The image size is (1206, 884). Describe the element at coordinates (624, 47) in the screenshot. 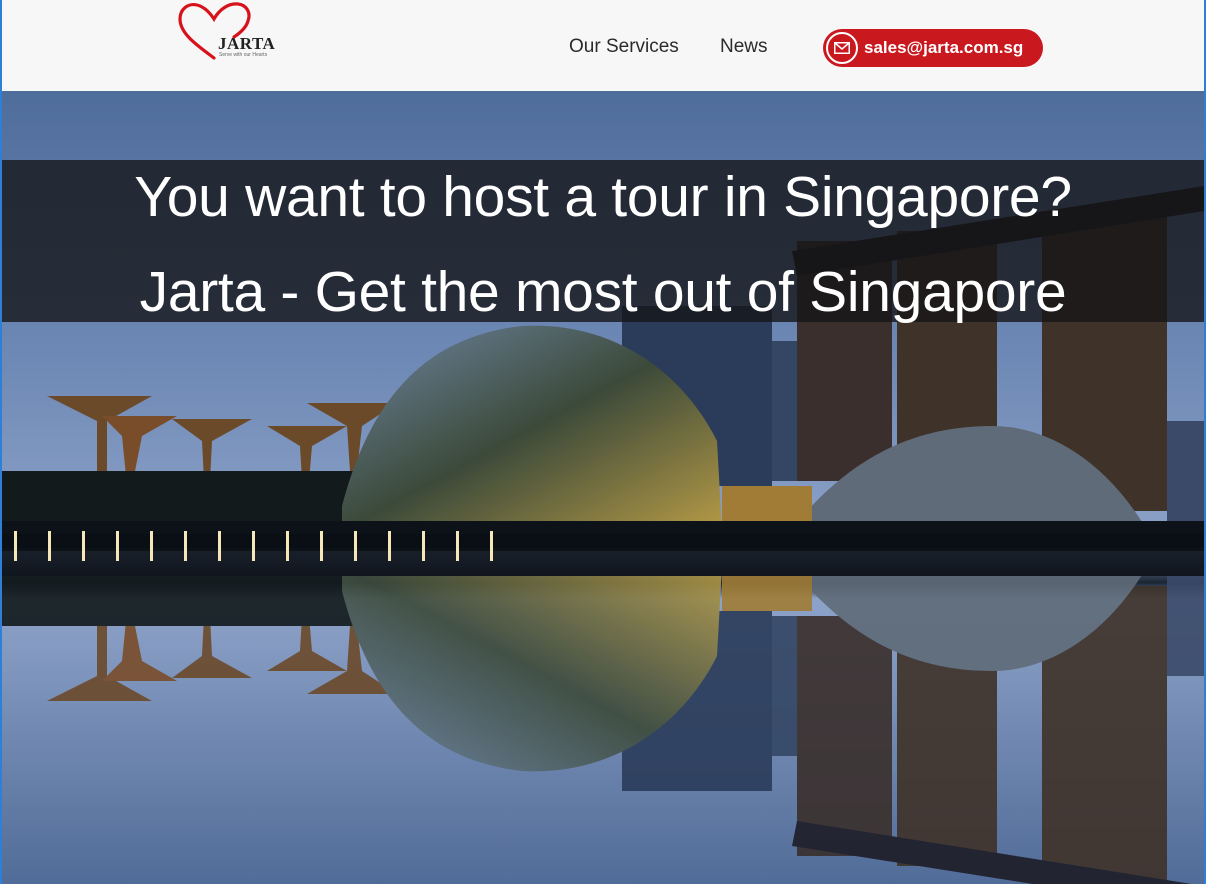

I see `nav-our-services: Our Services` at that location.